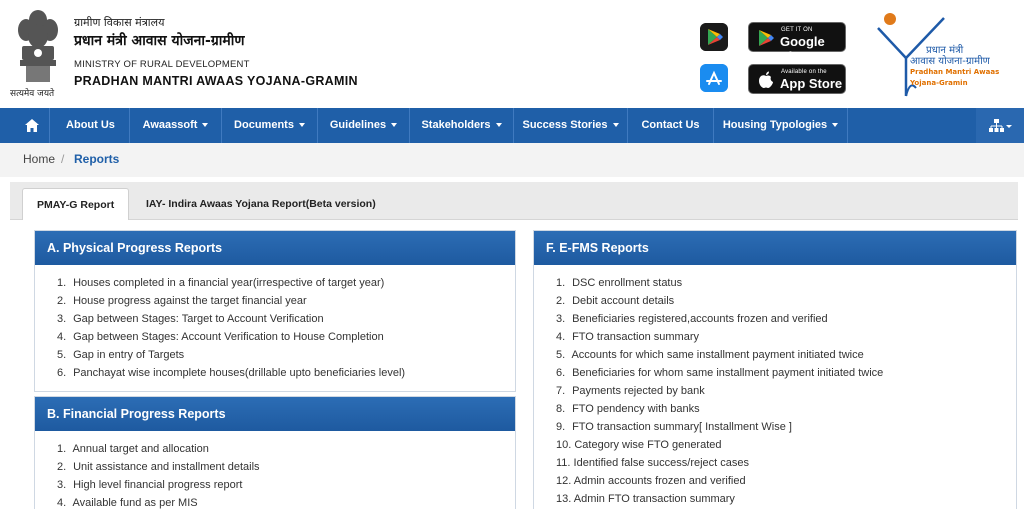 The height and width of the screenshot is (509, 1024). I want to click on google-play-button: GET IT ON Google Play, so click(797, 43).